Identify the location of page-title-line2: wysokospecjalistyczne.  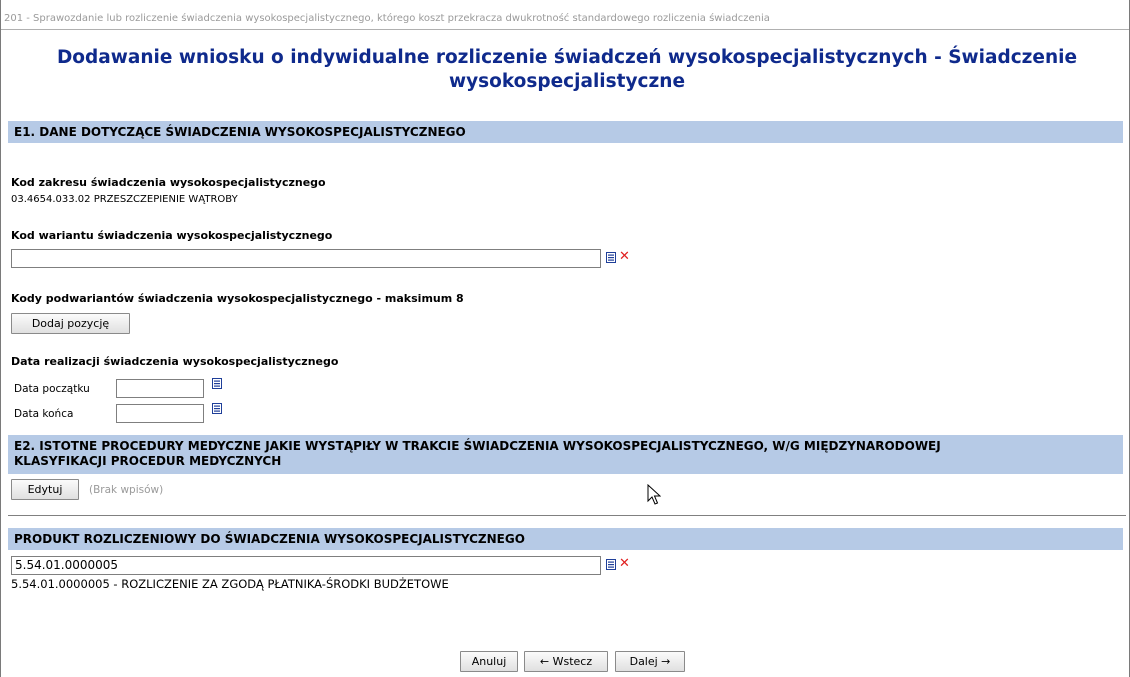
(567, 81).